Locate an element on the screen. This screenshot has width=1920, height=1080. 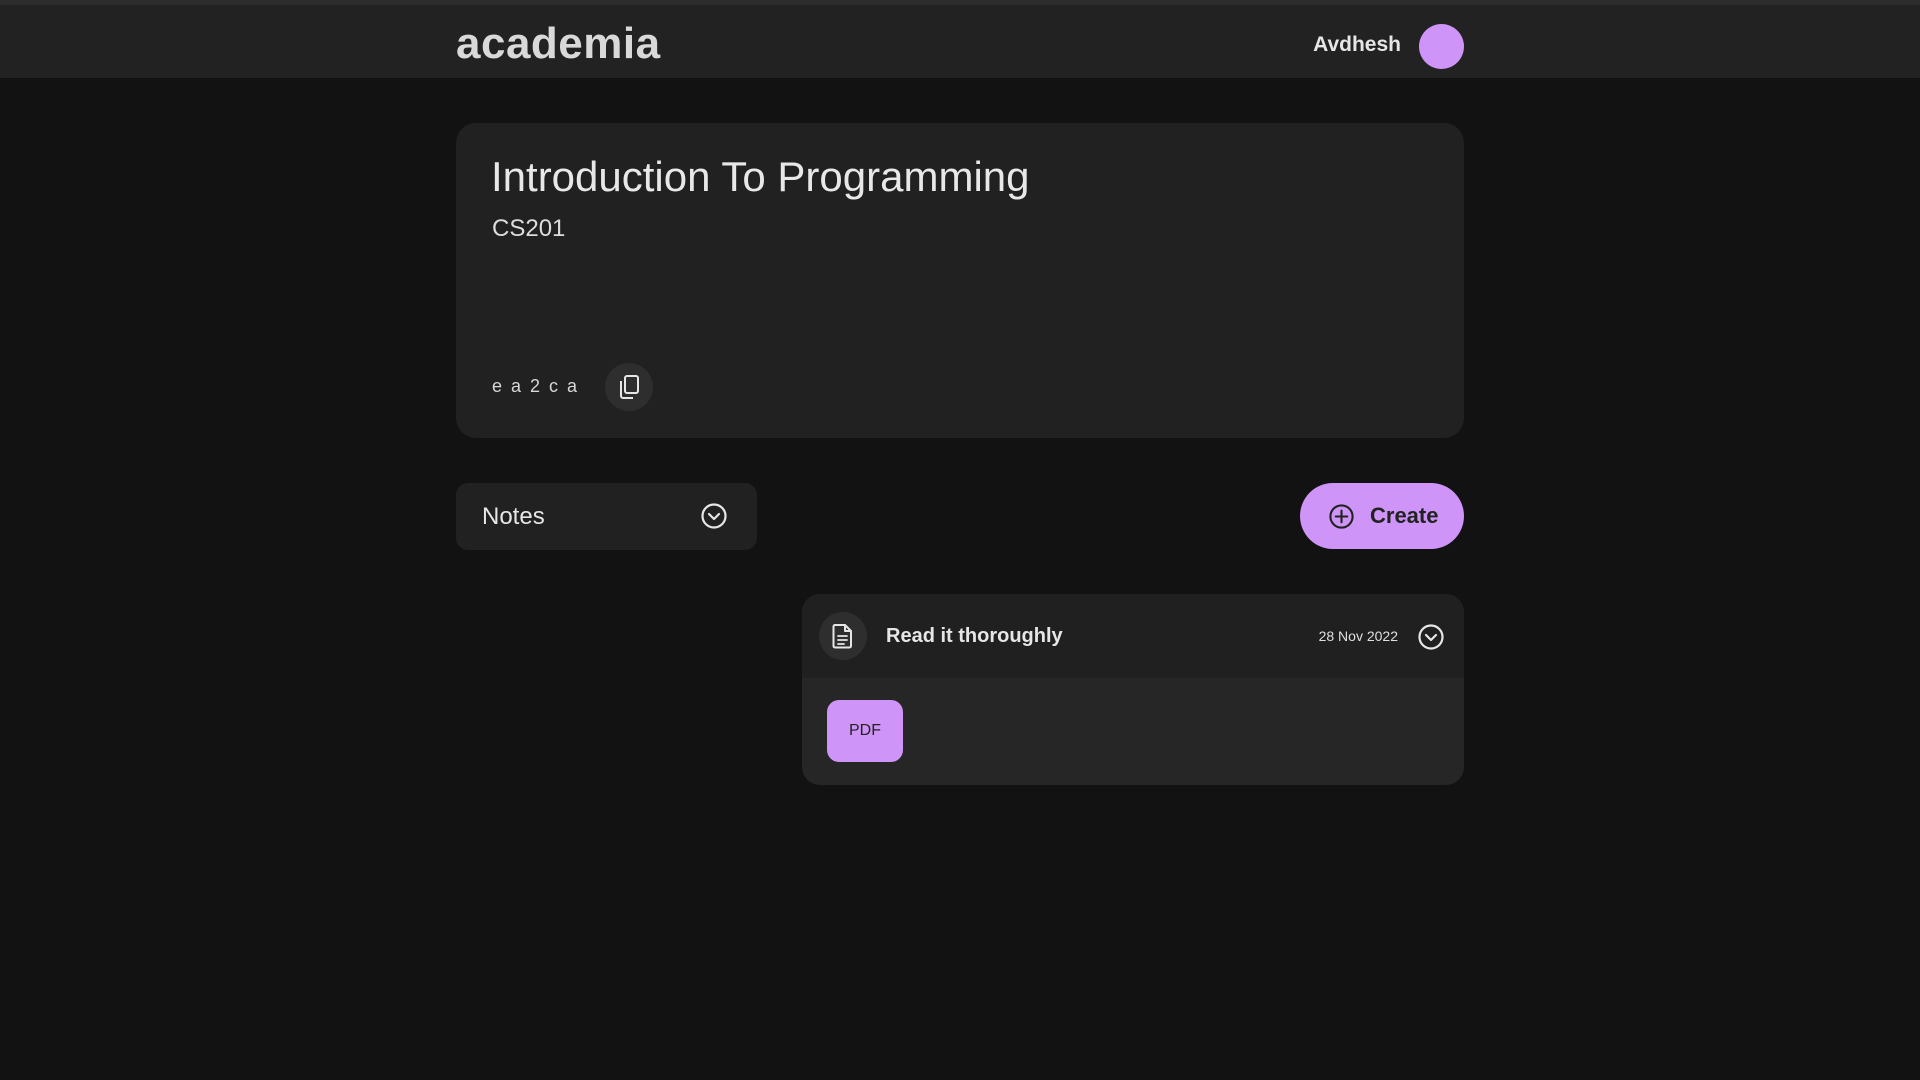
note-header: Read it thoroughly 28 Nov 2022 is located at coordinates (1133, 636).